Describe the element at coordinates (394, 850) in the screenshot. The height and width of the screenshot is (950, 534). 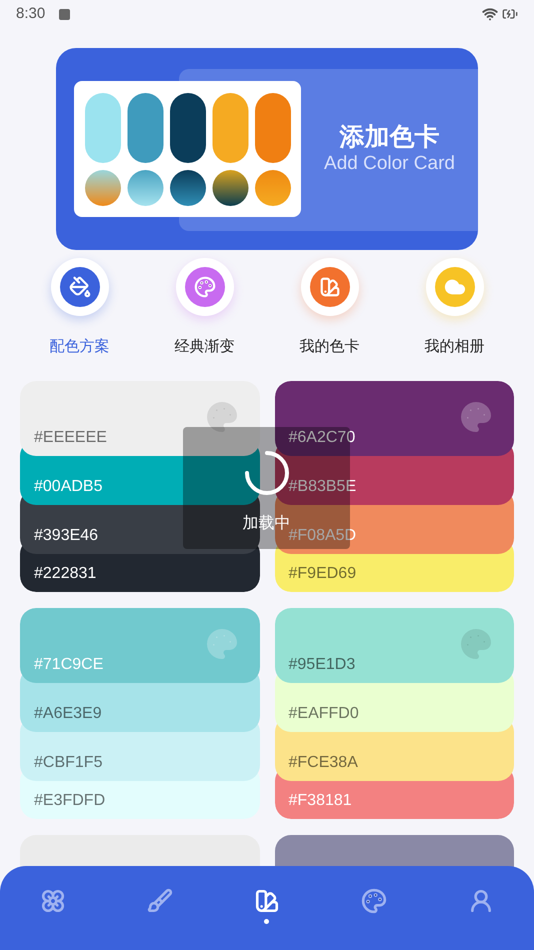
I see `palette-card` at that location.